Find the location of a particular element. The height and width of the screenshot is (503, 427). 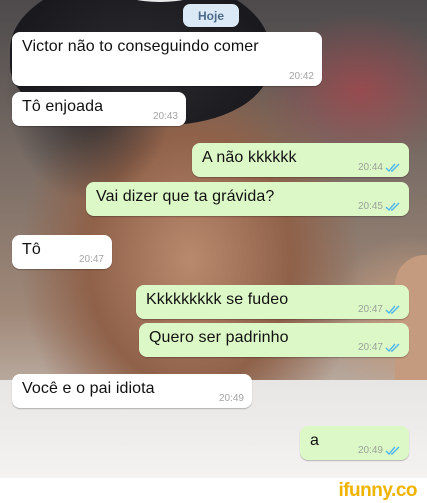

message-time: 20:42 is located at coordinates (301, 76).